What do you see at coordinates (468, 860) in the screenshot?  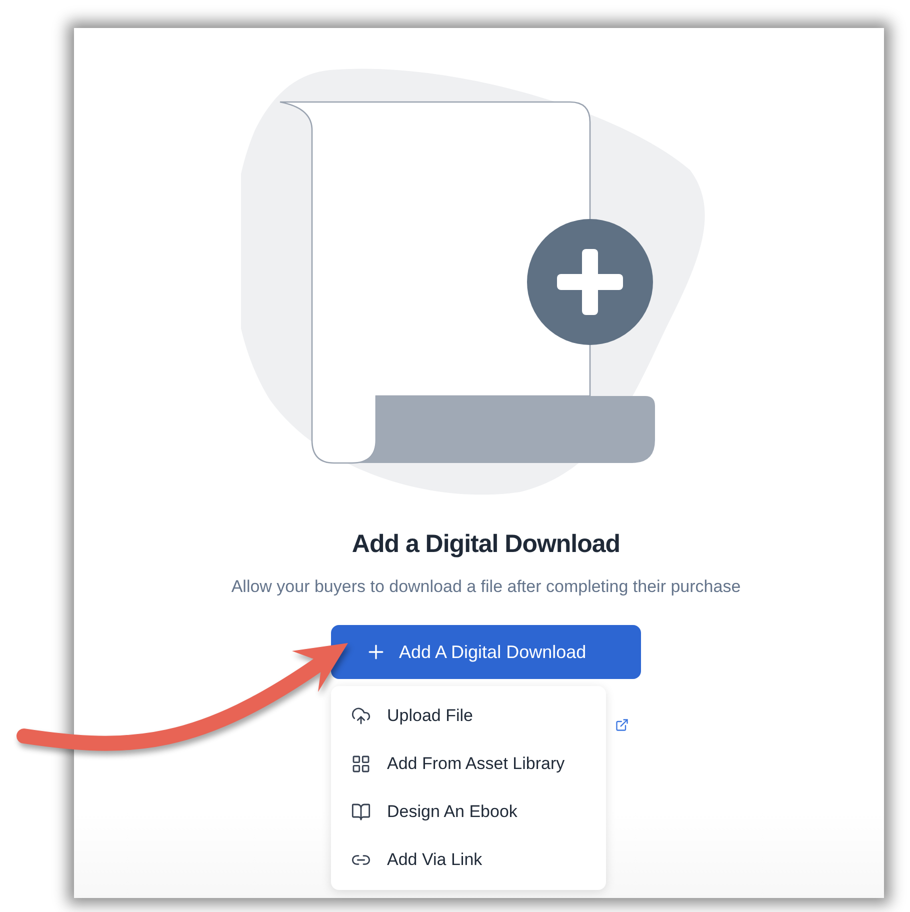 I see `menu-item: Add Via Link` at bounding box center [468, 860].